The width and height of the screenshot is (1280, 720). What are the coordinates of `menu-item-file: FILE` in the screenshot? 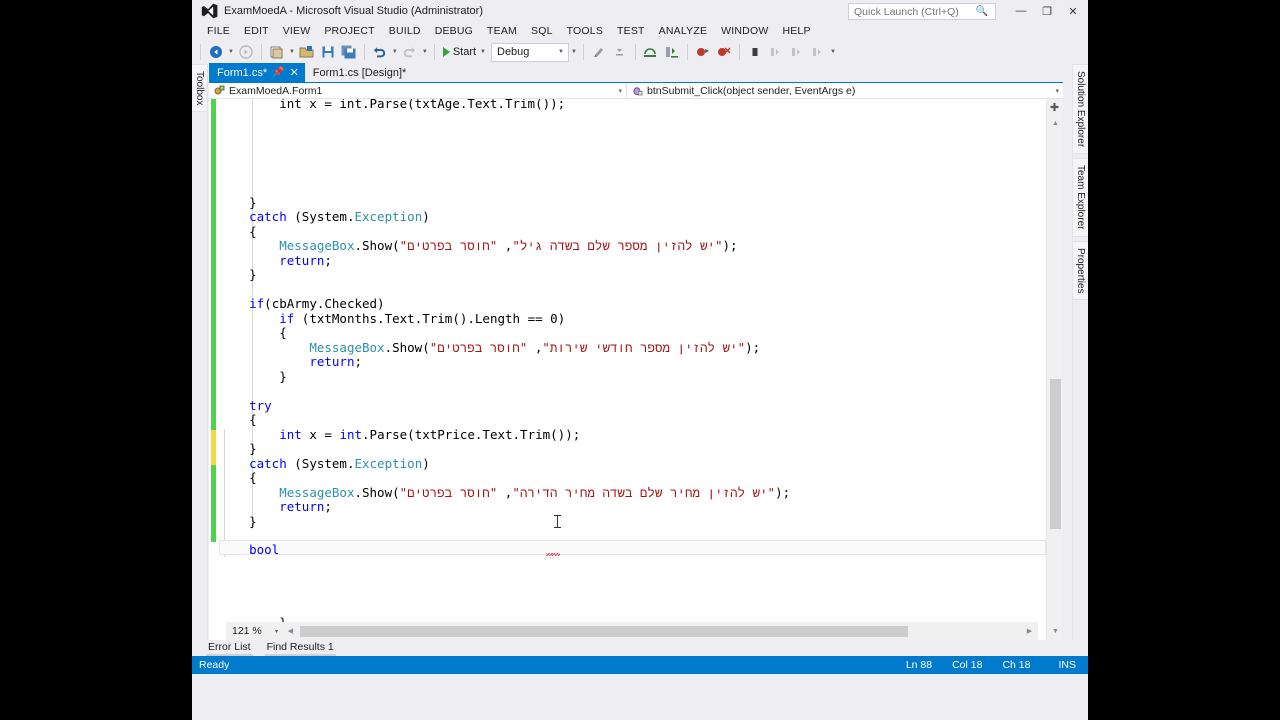 It's located at (218, 31).